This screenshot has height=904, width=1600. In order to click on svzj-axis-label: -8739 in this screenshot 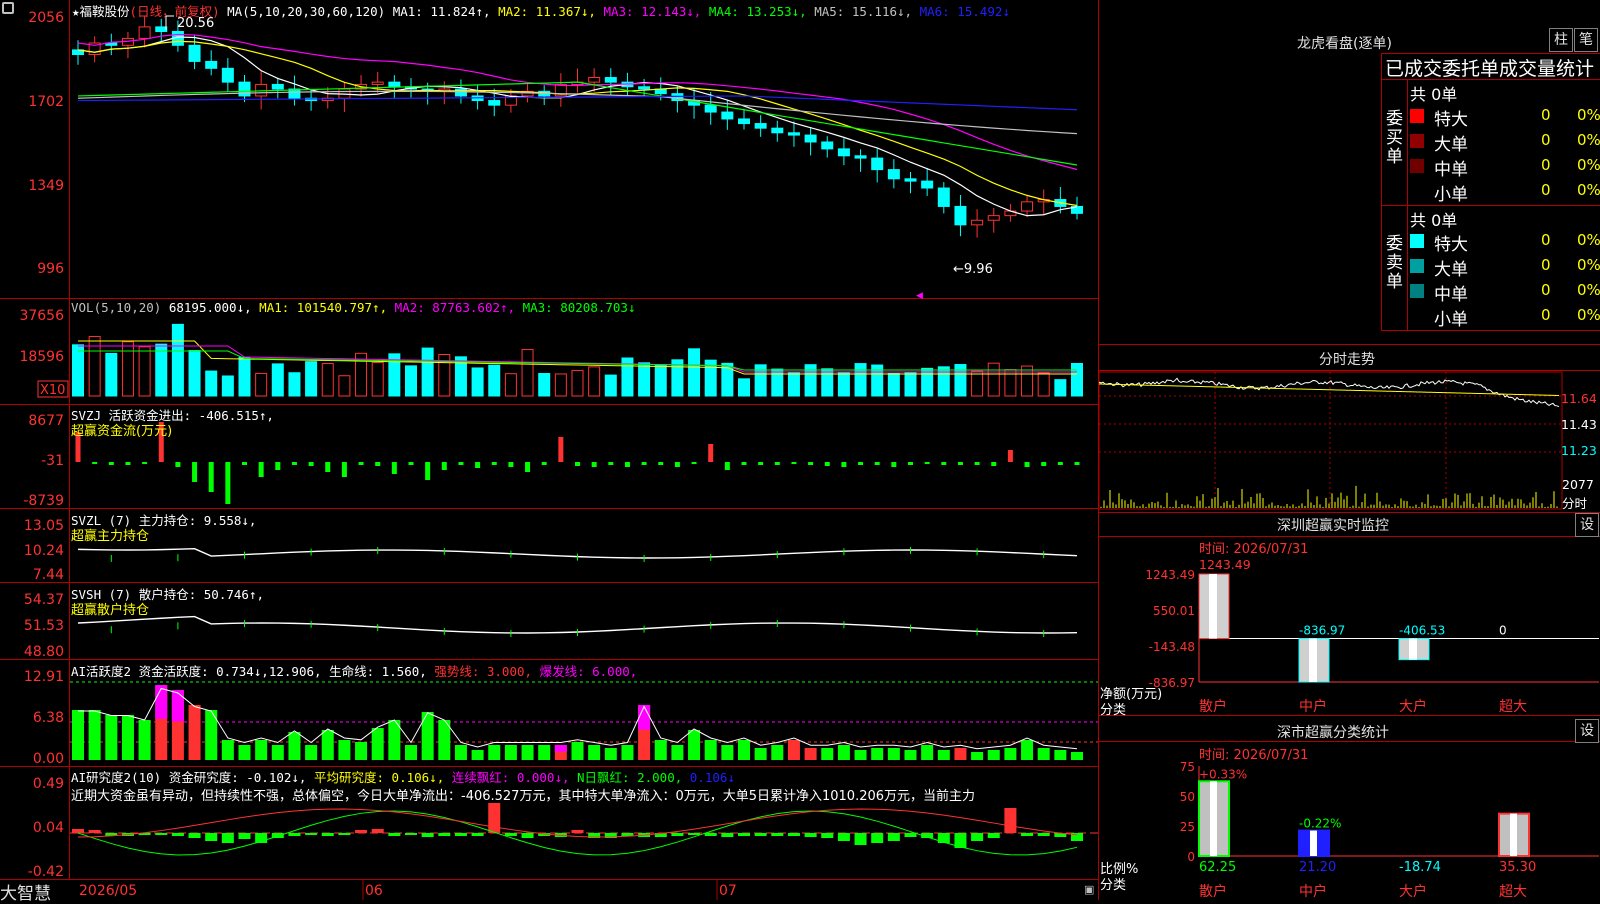, I will do `click(43, 501)`.